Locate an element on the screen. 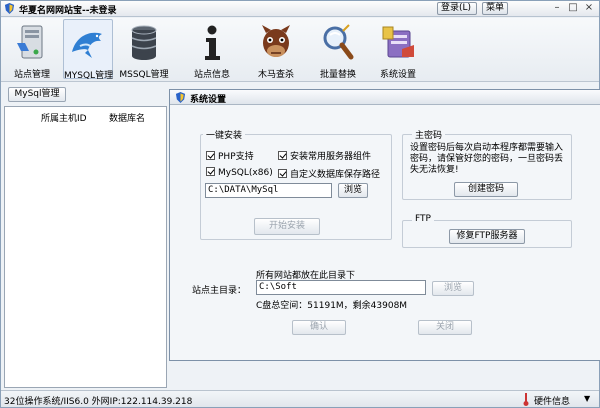 This screenshot has height=408, width=600. server-icon is located at coordinates (30, 42).